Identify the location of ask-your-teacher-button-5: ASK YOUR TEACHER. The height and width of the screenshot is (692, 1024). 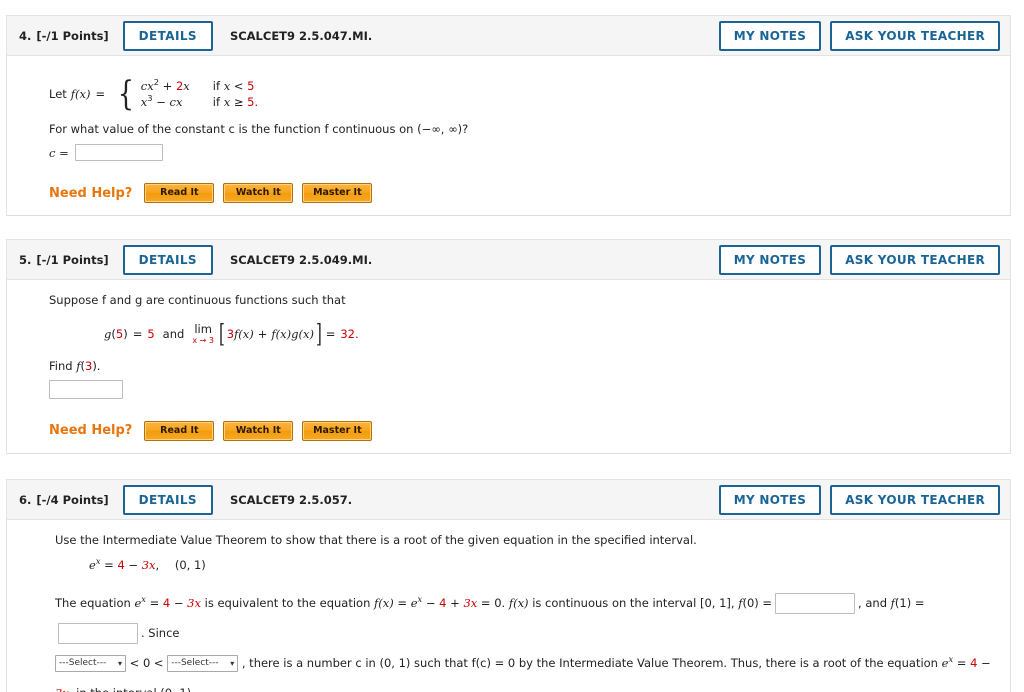
(915, 259).